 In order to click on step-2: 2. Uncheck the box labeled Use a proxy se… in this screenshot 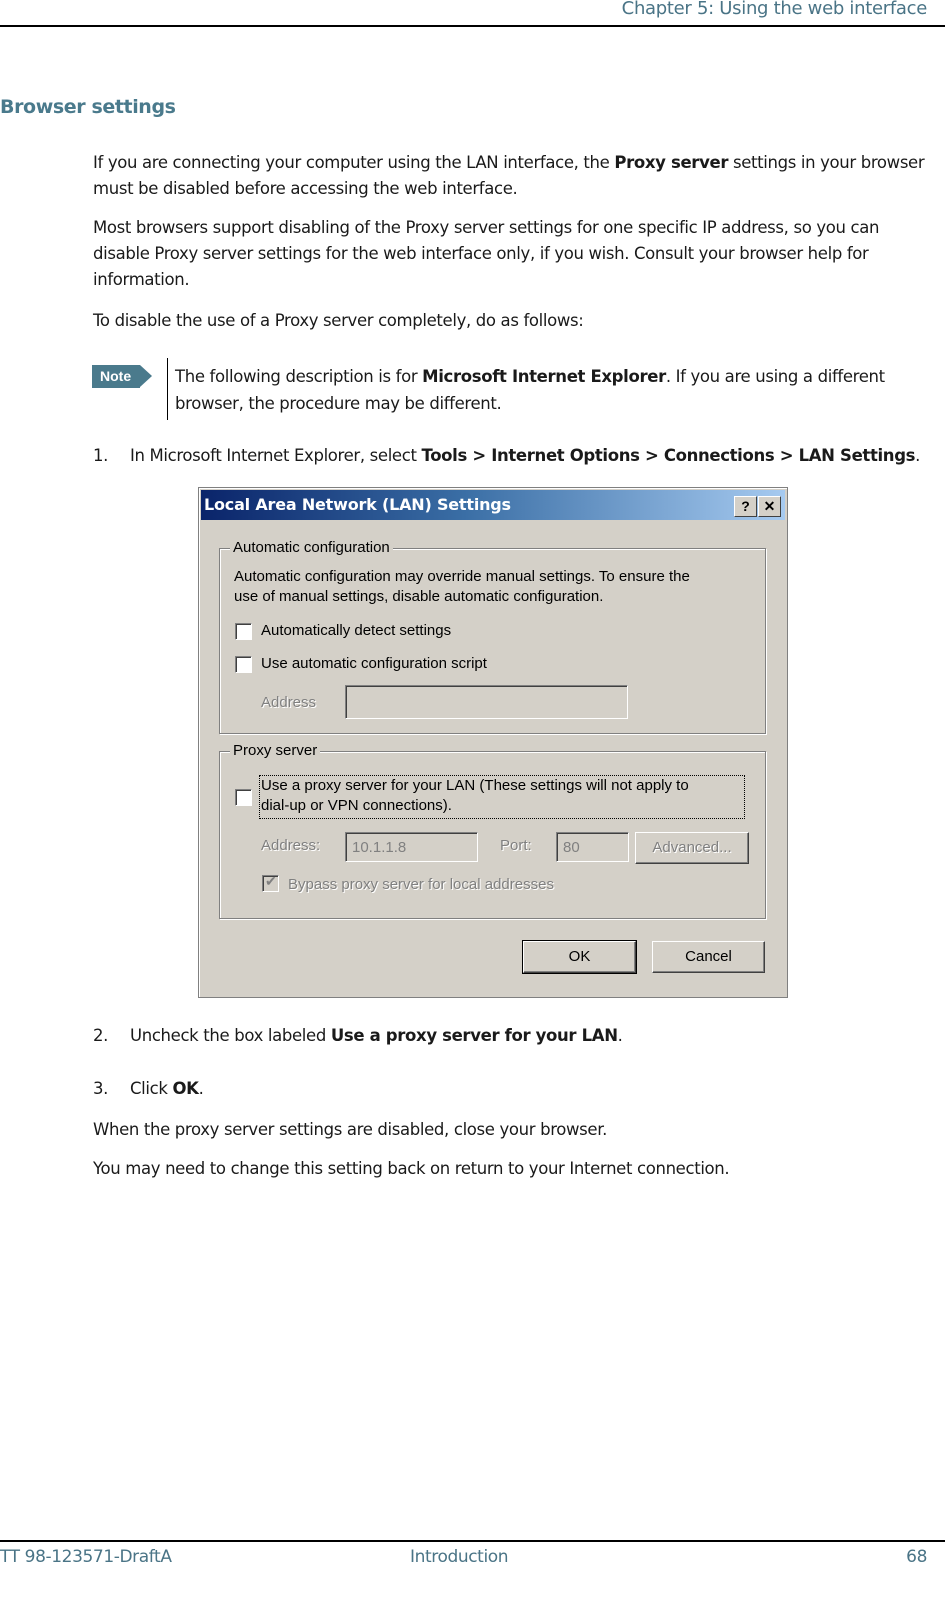, I will do `click(358, 1035)`.